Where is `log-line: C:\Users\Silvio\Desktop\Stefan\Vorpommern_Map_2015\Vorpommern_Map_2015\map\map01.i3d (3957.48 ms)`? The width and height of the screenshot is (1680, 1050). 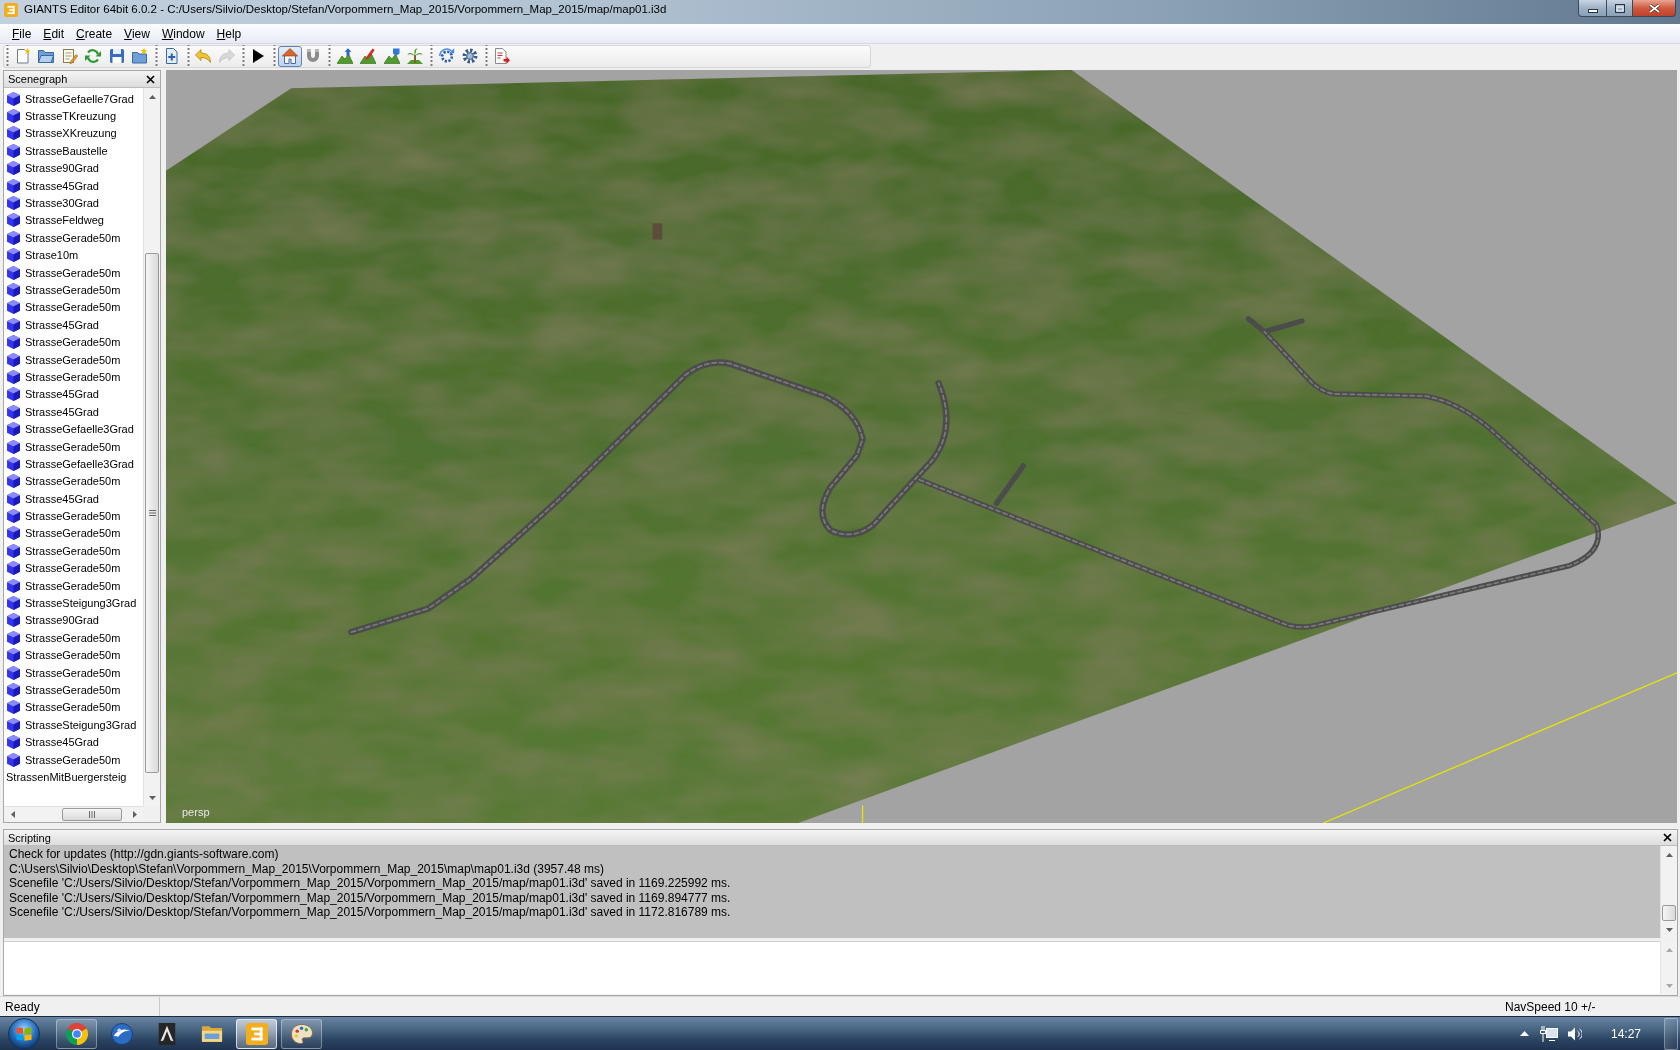
log-line: C:\Users\Silvio\Desktop\Stefan\Vorpommern_Map_2015\Vorpommern_Map_2015\map\map01.i3d (3957.48 ms) is located at coordinates (307, 869).